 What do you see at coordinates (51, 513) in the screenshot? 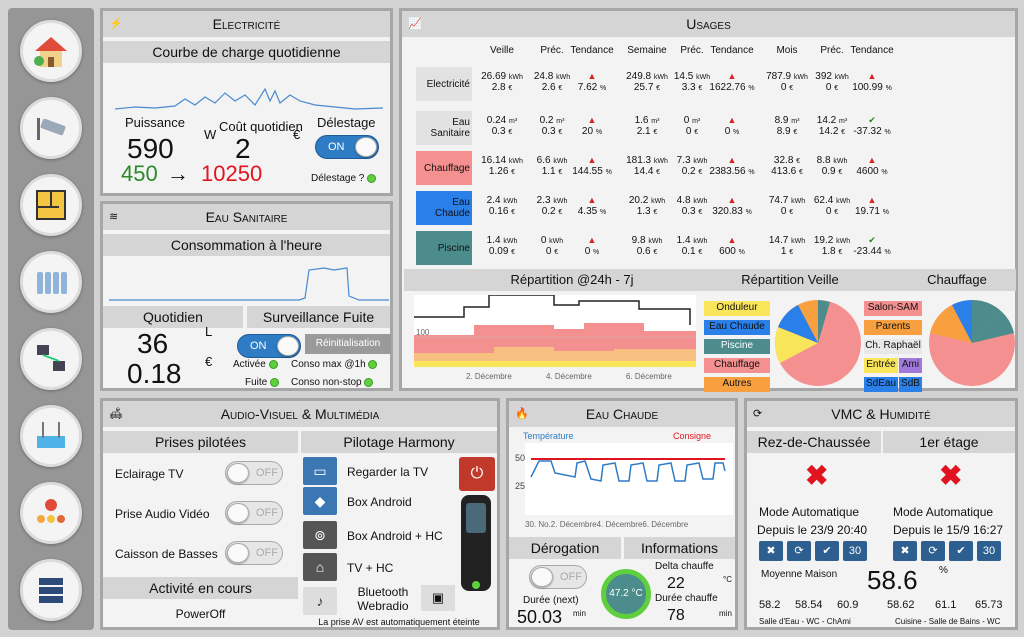
I see `people-map-nav-button` at bounding box center [51, 513].